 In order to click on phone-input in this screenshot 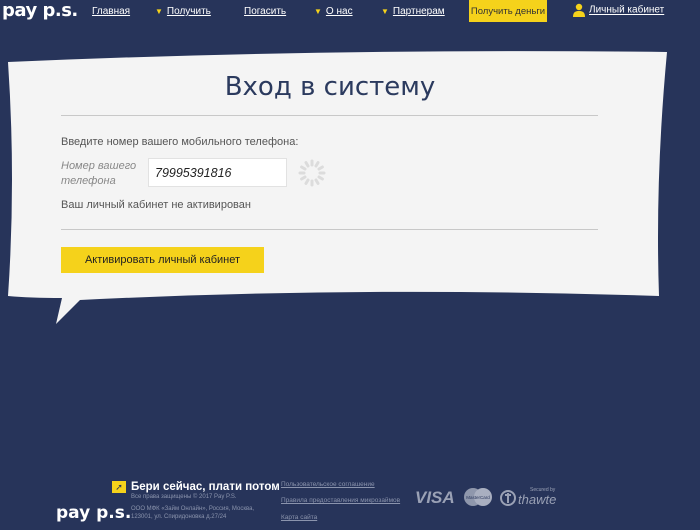, I will do `click(217, 172)`.